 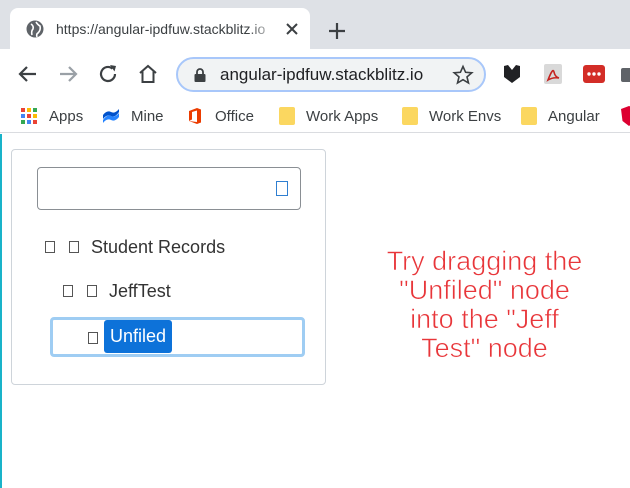 I want to click on address-bar: angular-ipdfuw.stackblitz.io, so click(x=331, y=74).